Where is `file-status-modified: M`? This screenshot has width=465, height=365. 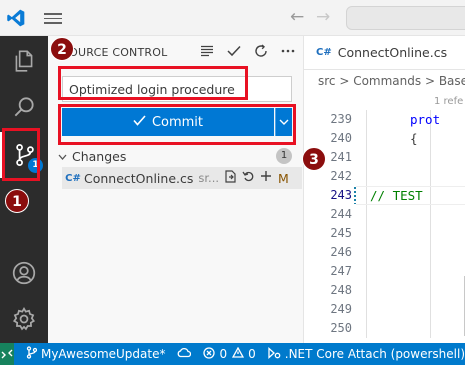
file-status-modified: M is located at coordinates (283, 178).